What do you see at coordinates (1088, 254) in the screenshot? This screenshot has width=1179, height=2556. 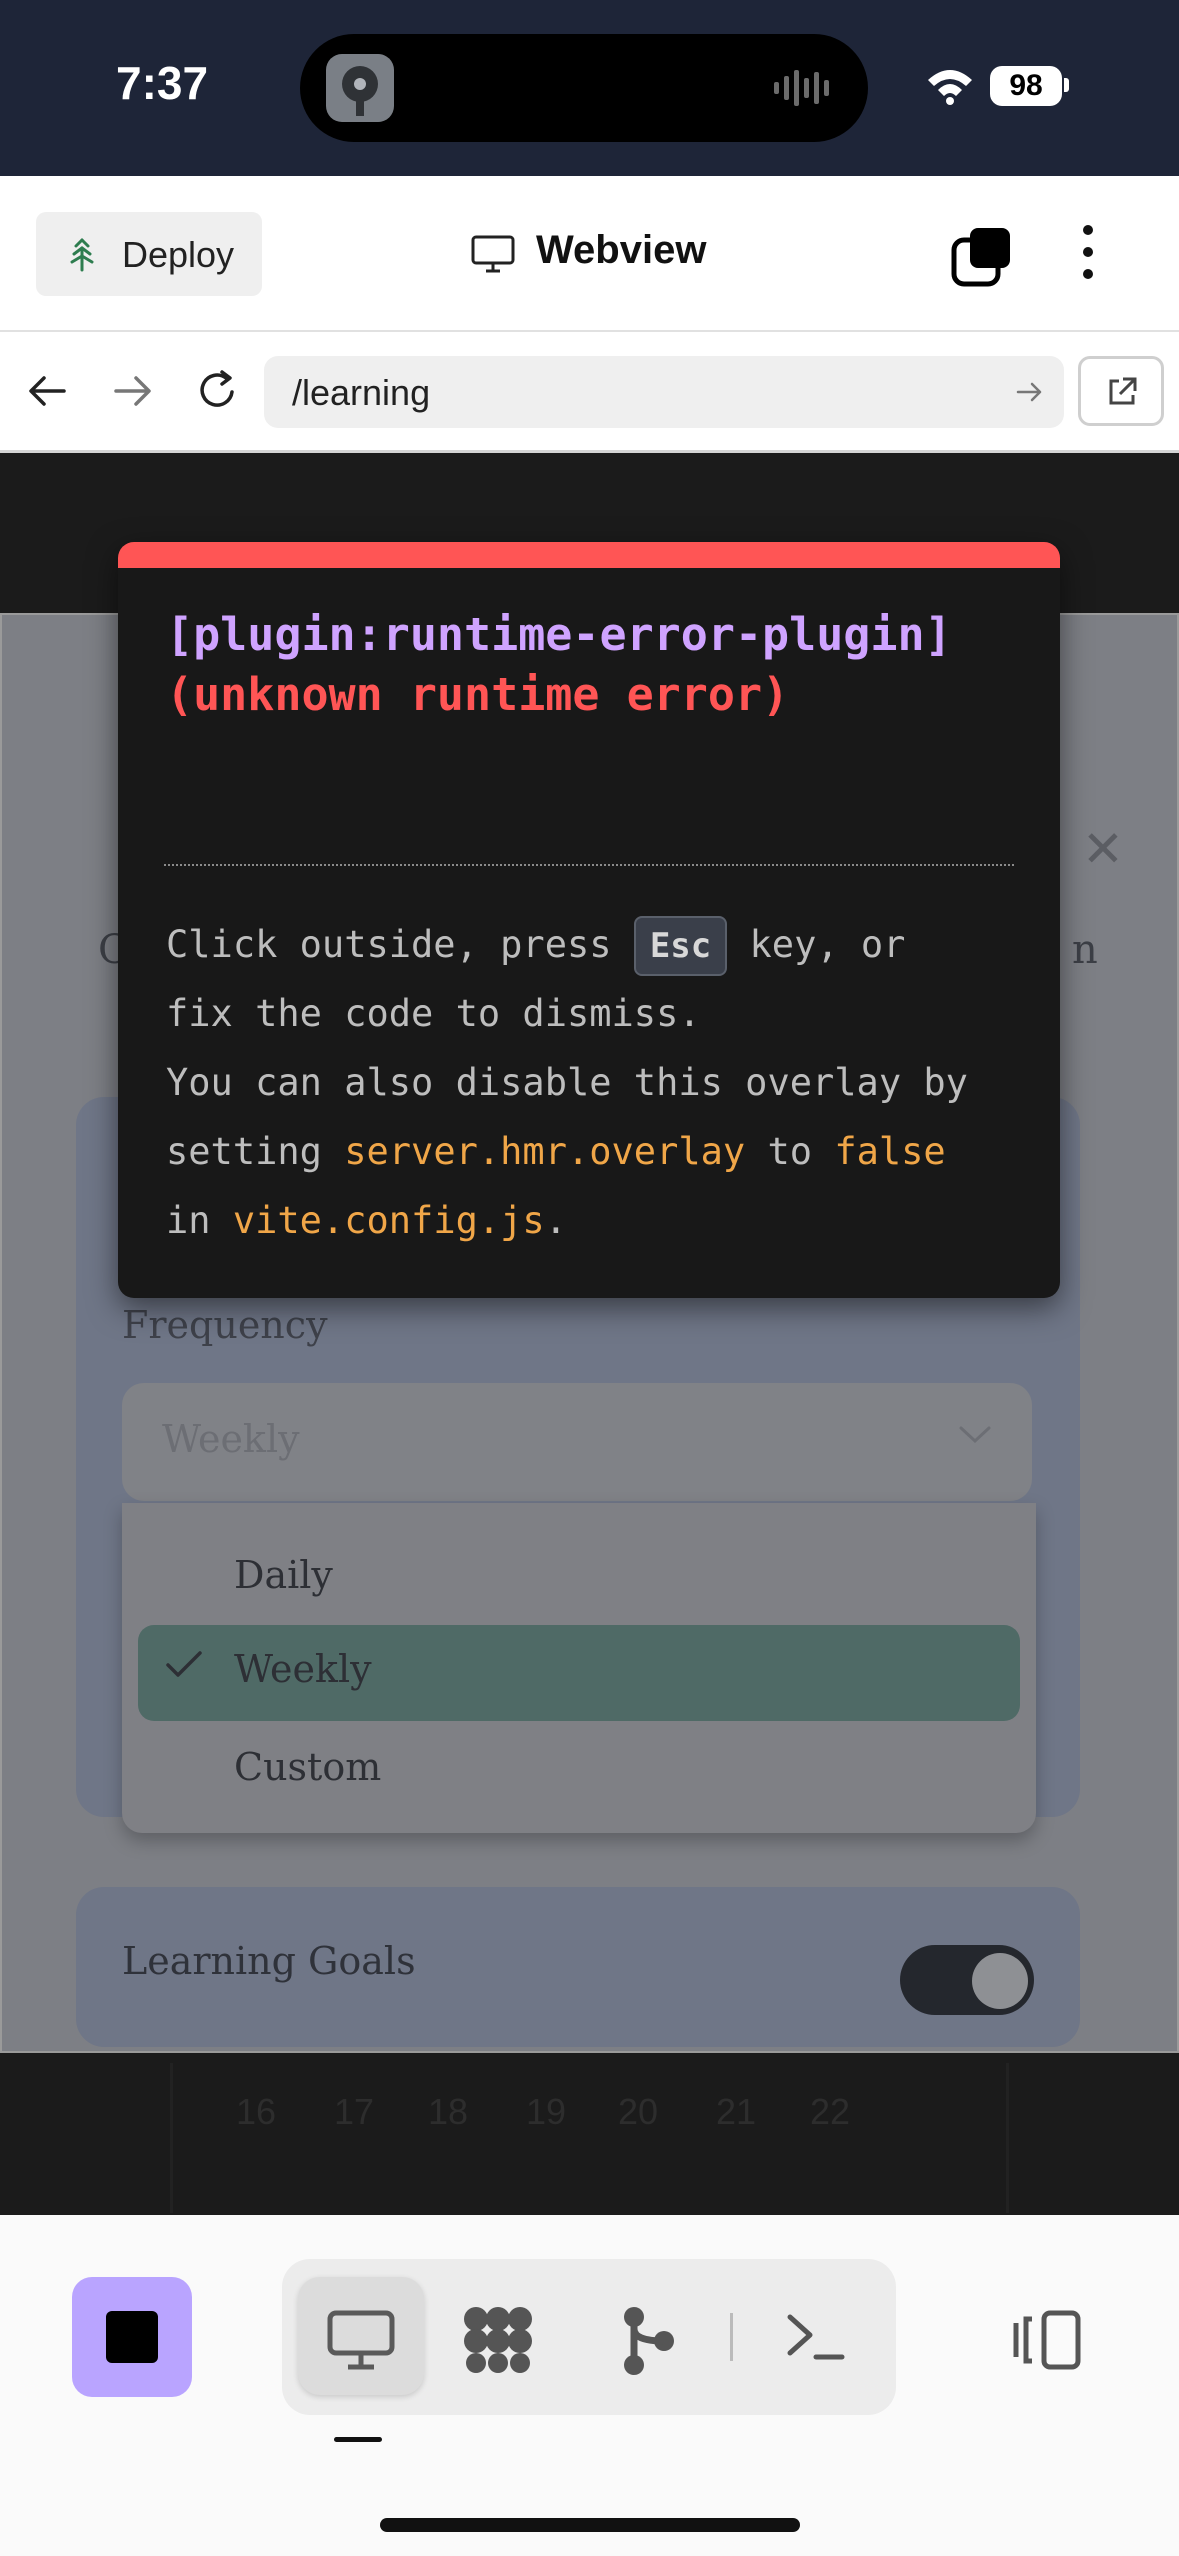 I see `more-vertical-icon` at bounding box center [1088, 254].